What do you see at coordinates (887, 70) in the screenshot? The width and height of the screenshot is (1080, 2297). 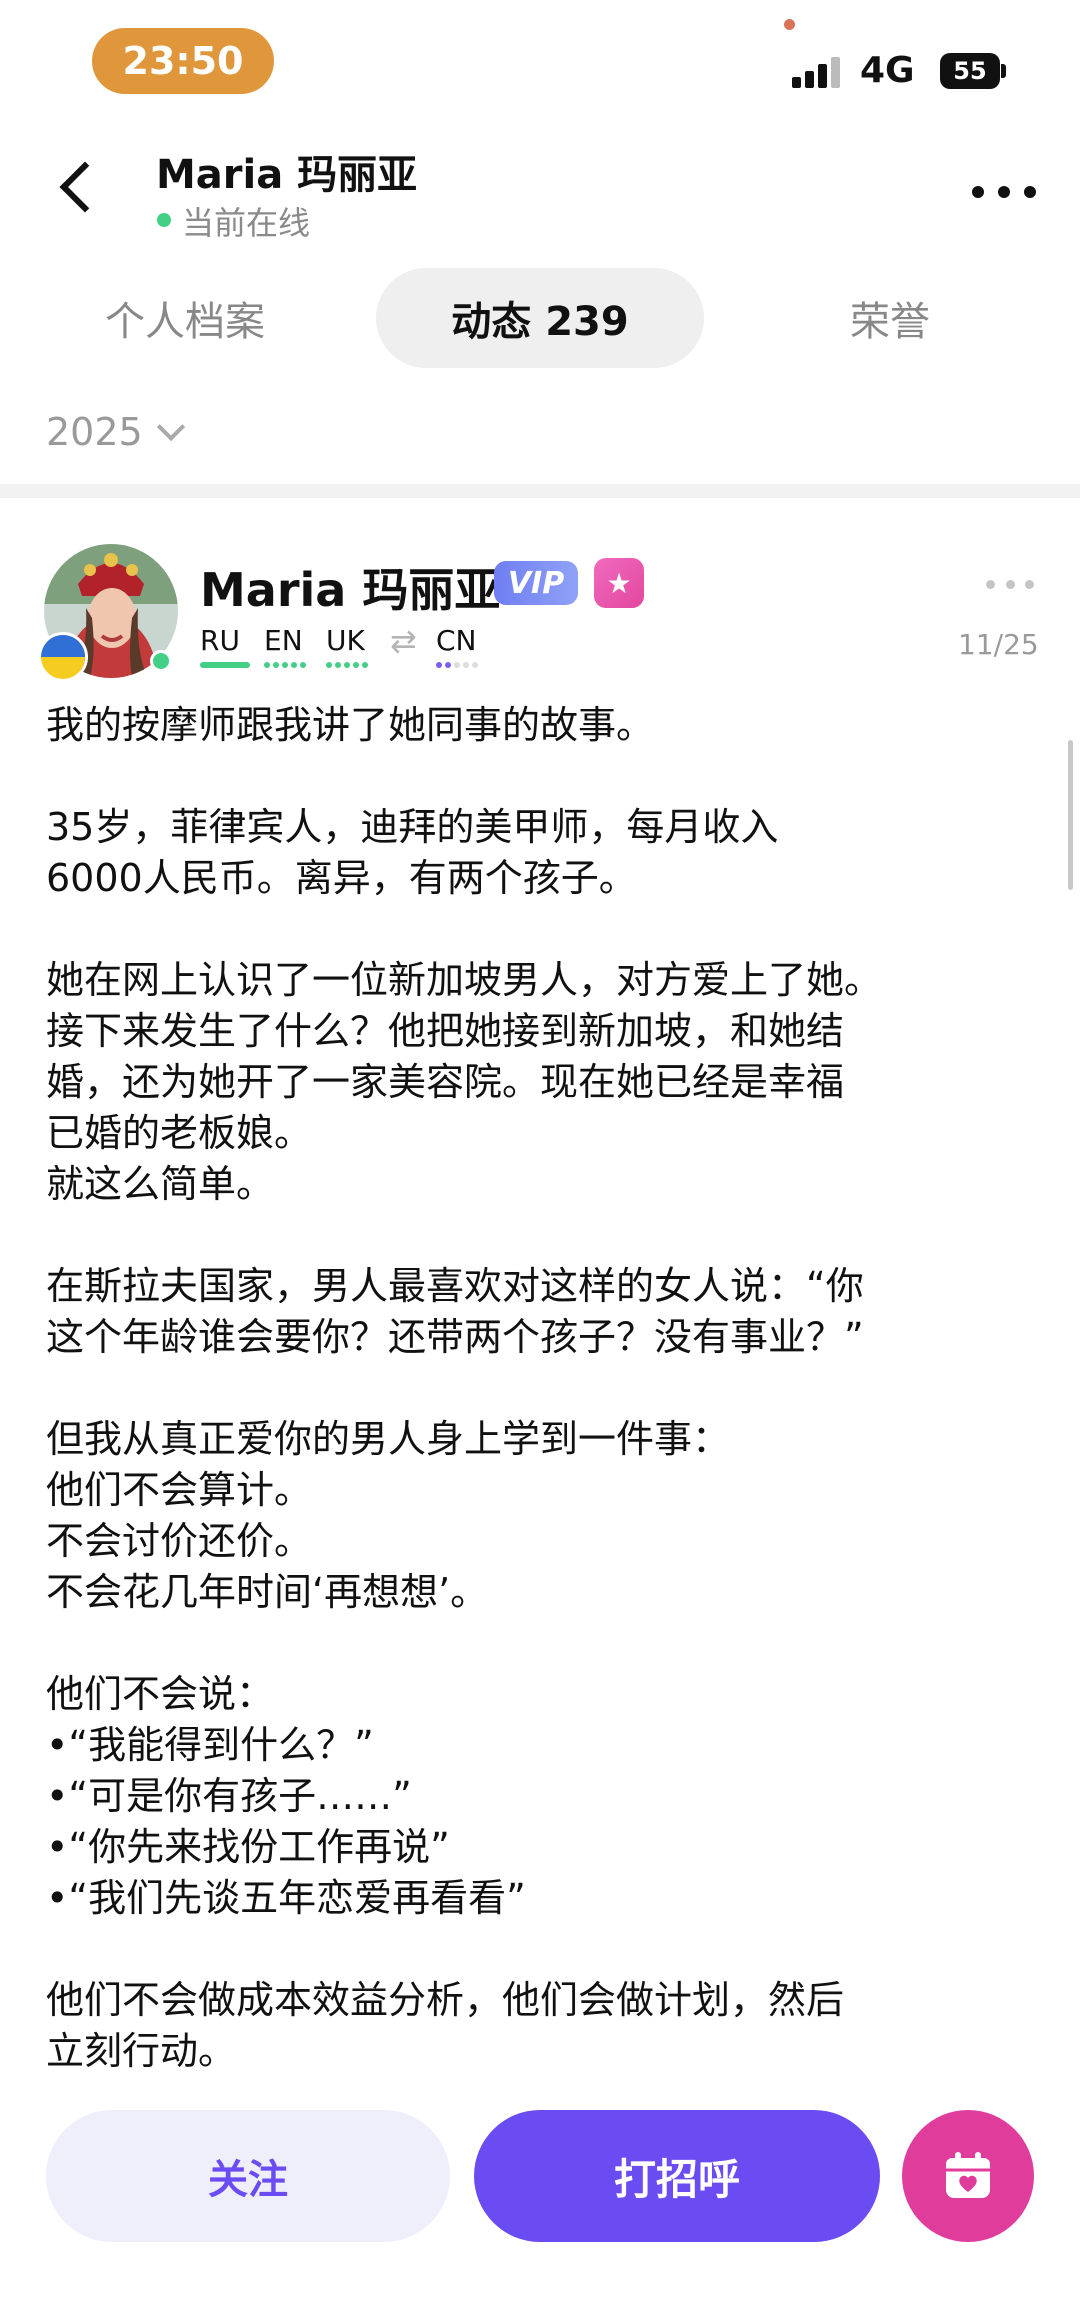 I see `network-type: 4G` at bounding box center [887, 70].